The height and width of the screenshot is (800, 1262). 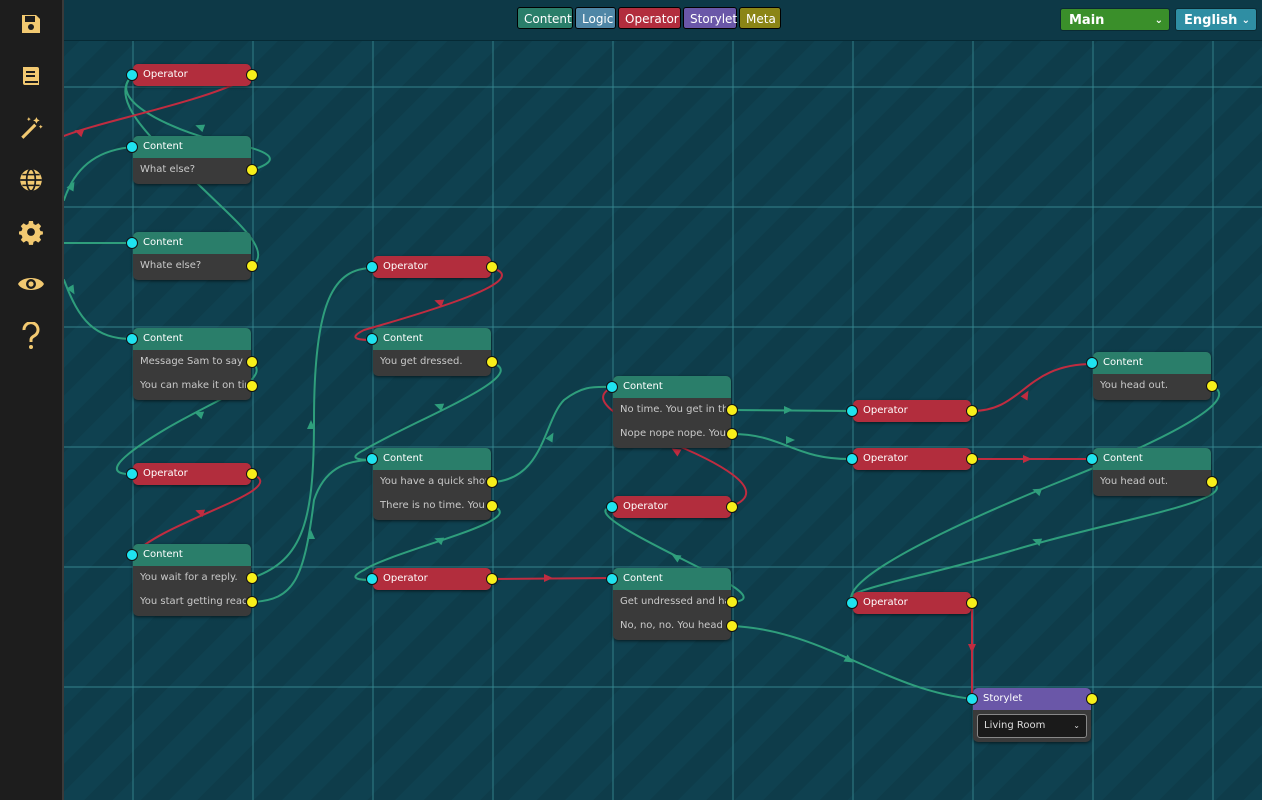 What do you see at coordinates (192, 256) in the screenshot?
I see `content-node: Content Whate else?` at bounding box center [192, 256].